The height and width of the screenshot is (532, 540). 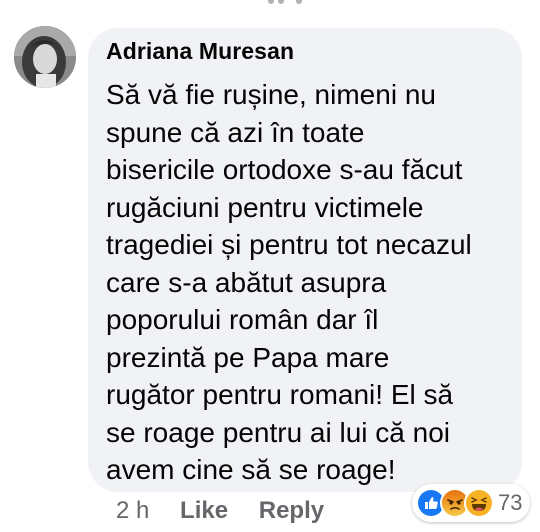 What do you see at coordinates (289, 244) in the screenshot?
I see `comment-line: tragediei și pentru tot necazul` at bounding box center [289, 244].